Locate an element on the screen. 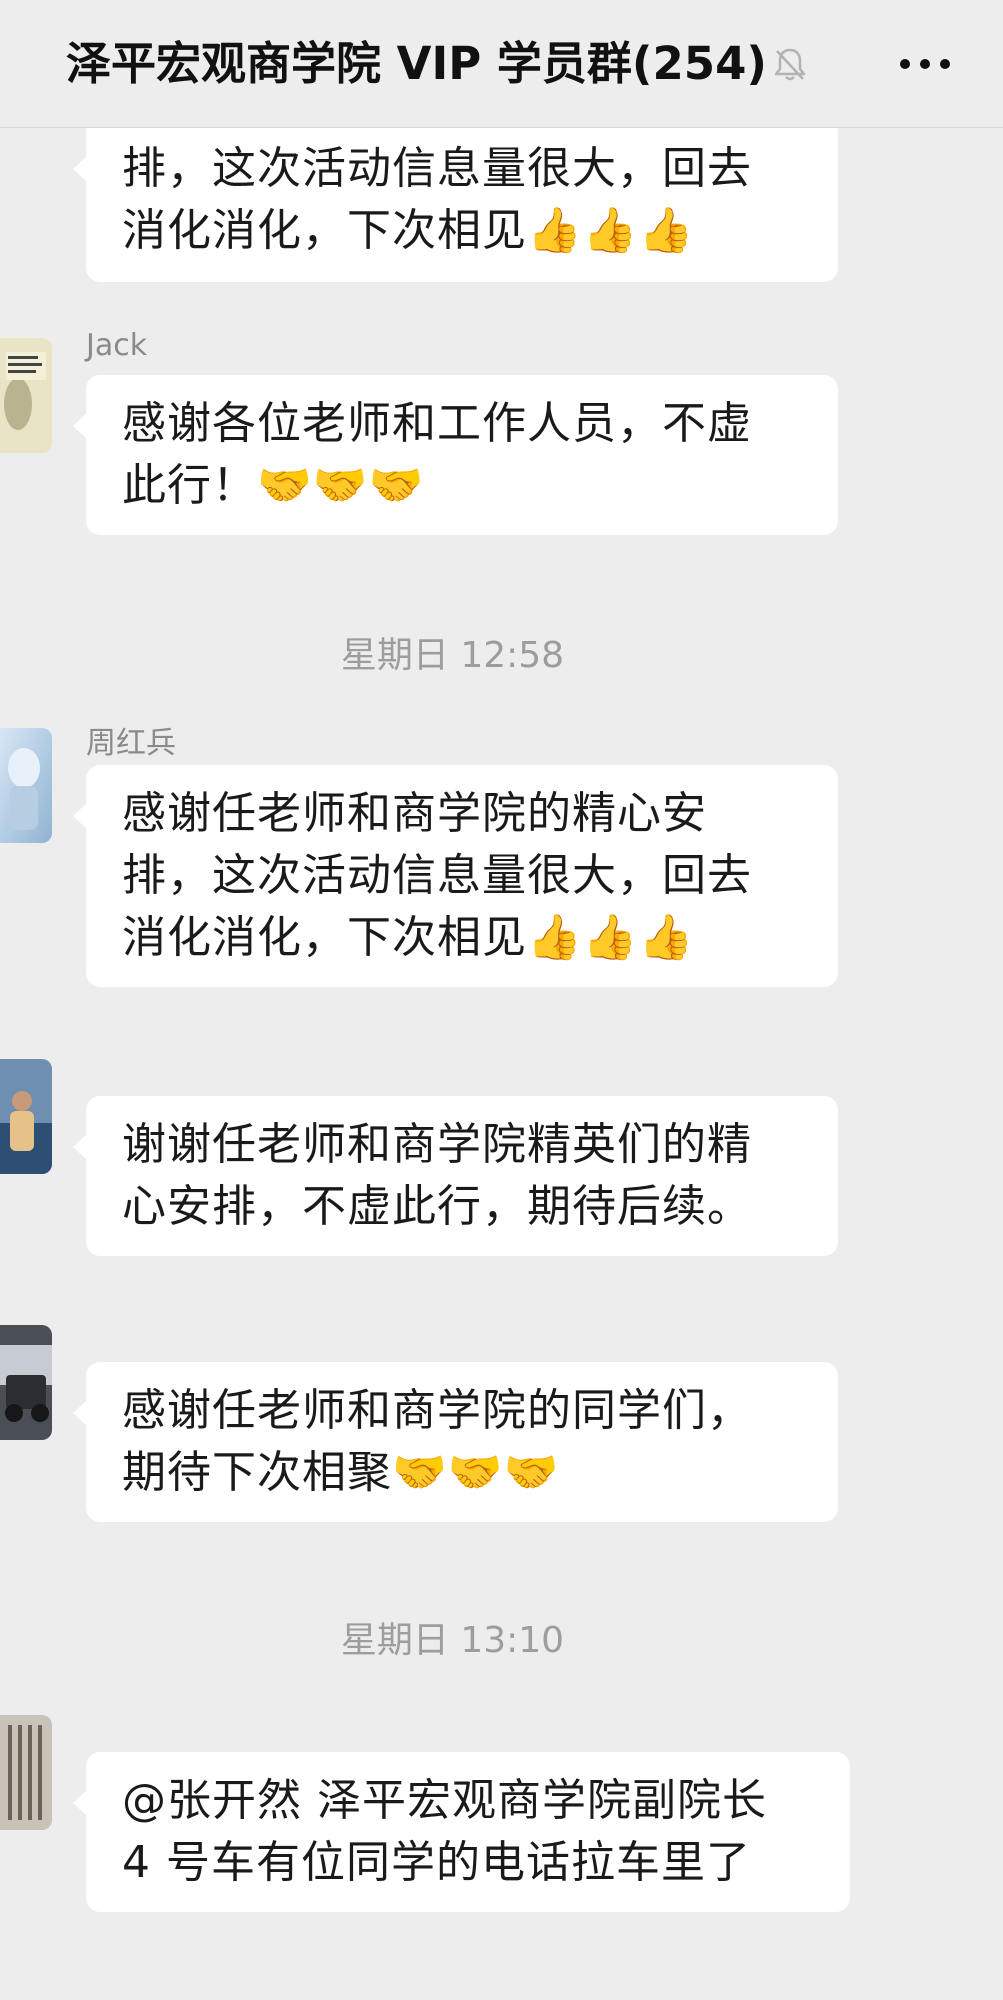 The width and height of the screenshot is (1003, 2000). message-text: 4 号车有位同学的电话拉车里了 is located at coordinates (436, 1862).